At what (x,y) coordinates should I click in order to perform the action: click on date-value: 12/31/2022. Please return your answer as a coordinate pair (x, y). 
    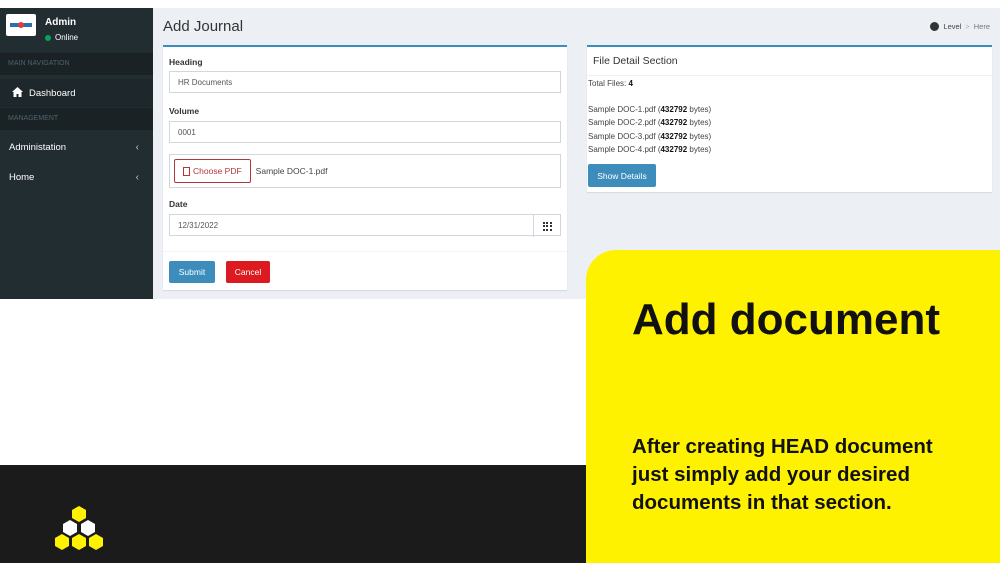
    Looking at the image, I should click on (198, 225).